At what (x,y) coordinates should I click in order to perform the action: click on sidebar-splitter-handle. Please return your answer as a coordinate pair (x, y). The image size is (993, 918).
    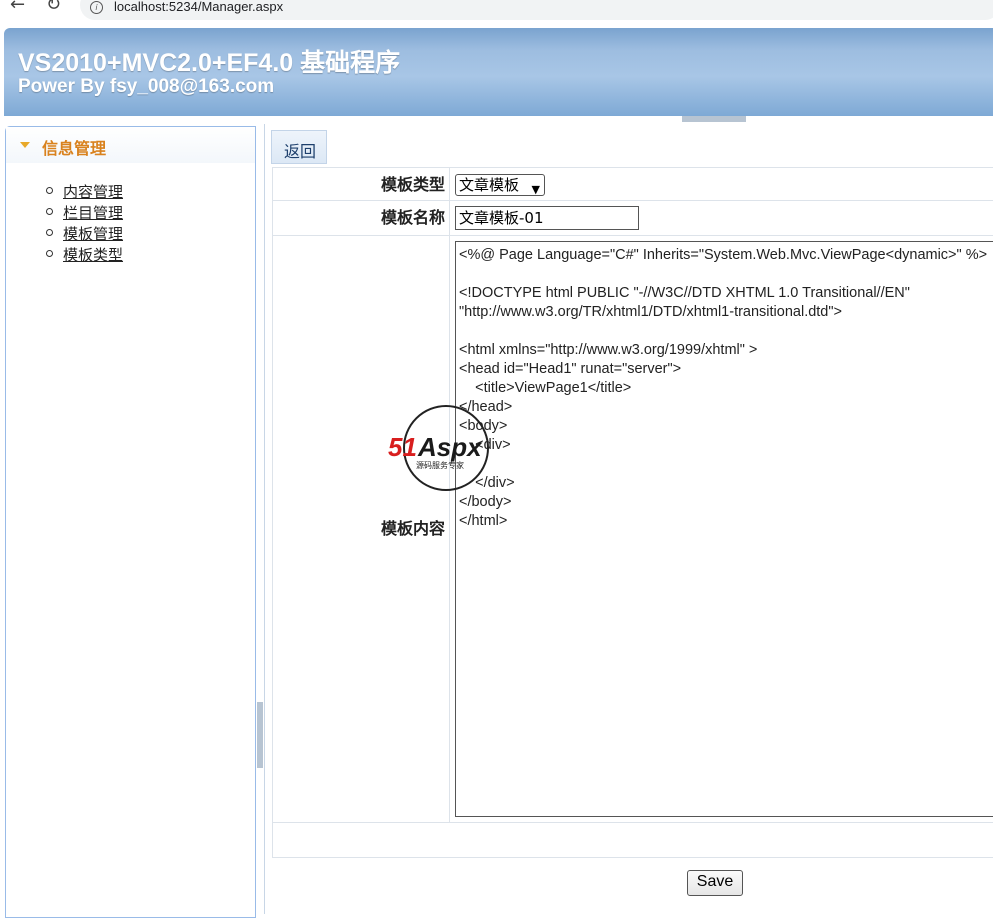
    Looking at the image, I should click on (260, 735).